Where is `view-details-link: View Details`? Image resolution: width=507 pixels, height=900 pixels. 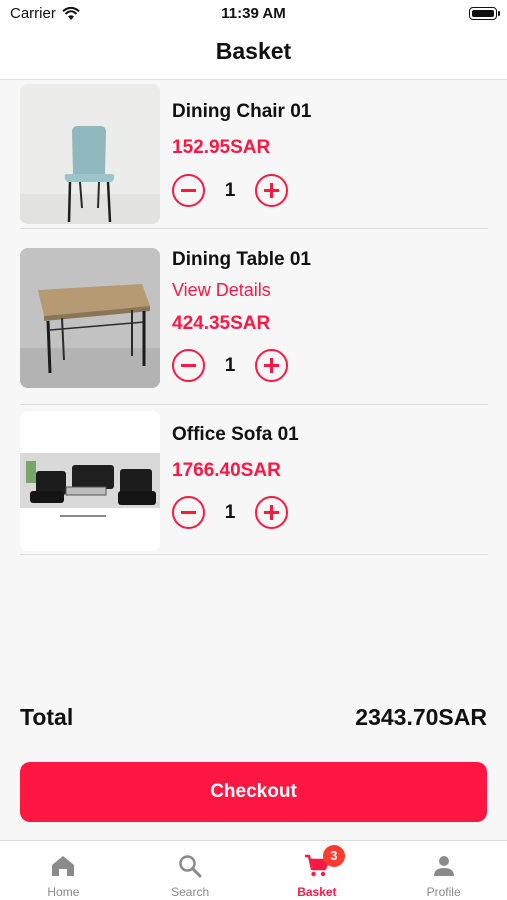 view-details-link: View Details is located at coordinates (221, 290).